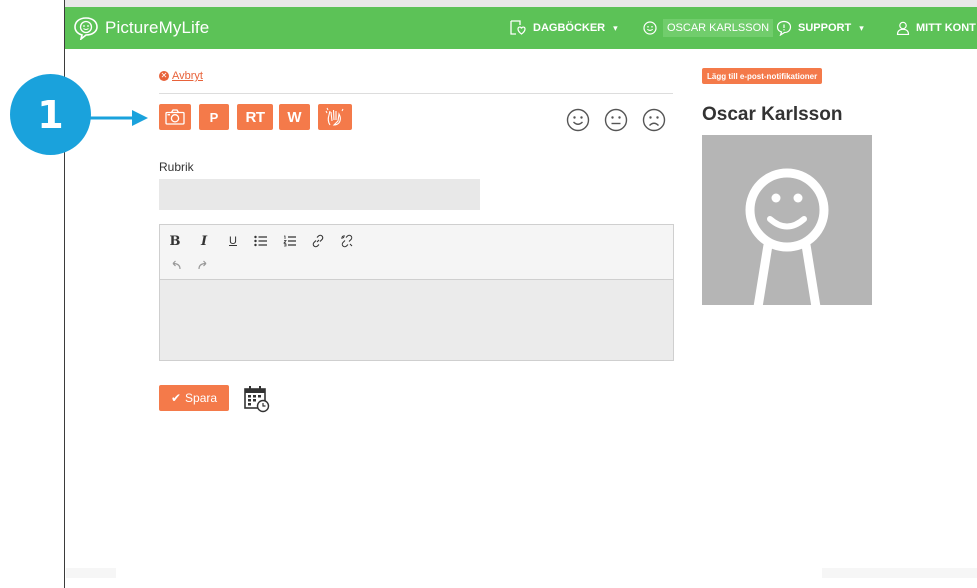 The height and width of the screenshot is (588, 977). What do you see at coordinates (318, 241) in the screenshot?
I see `link-icon` at bounding box center [318, 241].